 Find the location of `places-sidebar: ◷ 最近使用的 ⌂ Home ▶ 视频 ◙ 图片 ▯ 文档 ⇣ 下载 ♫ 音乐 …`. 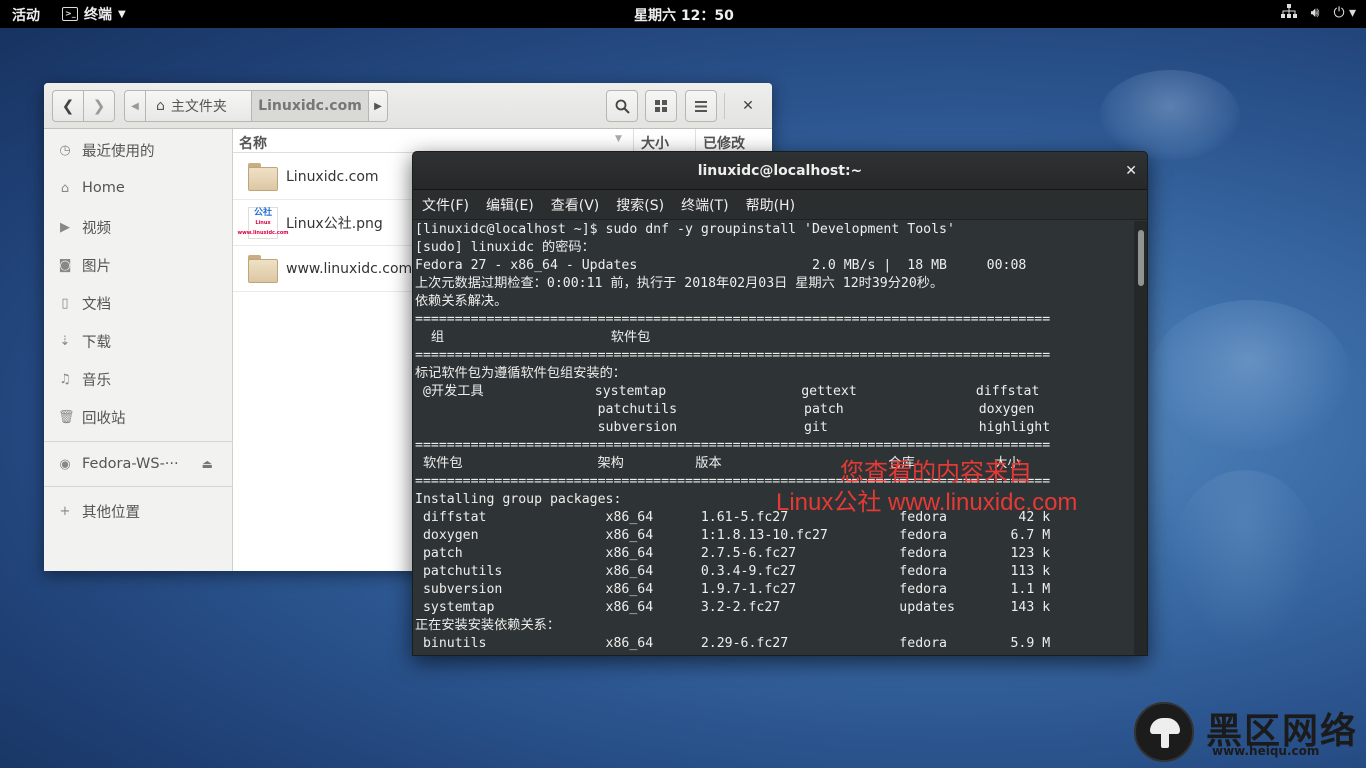

places-sidebar: ◷ 最近使用的 ⌂ Home ▶ 视频 ◙ 图片 ▯ 文档 ⇣ 下载 ♫ 音乐 … is located at coordinates (138, 350).